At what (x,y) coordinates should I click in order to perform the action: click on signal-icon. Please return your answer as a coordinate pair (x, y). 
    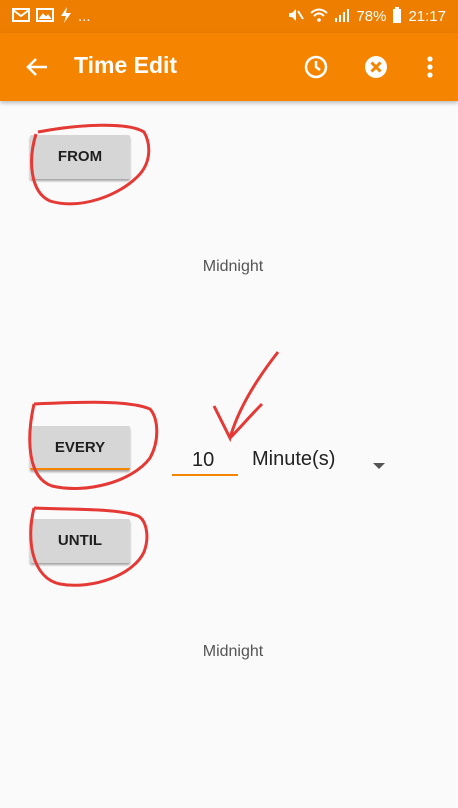
    Looking at the image, I should click on (342, 17).